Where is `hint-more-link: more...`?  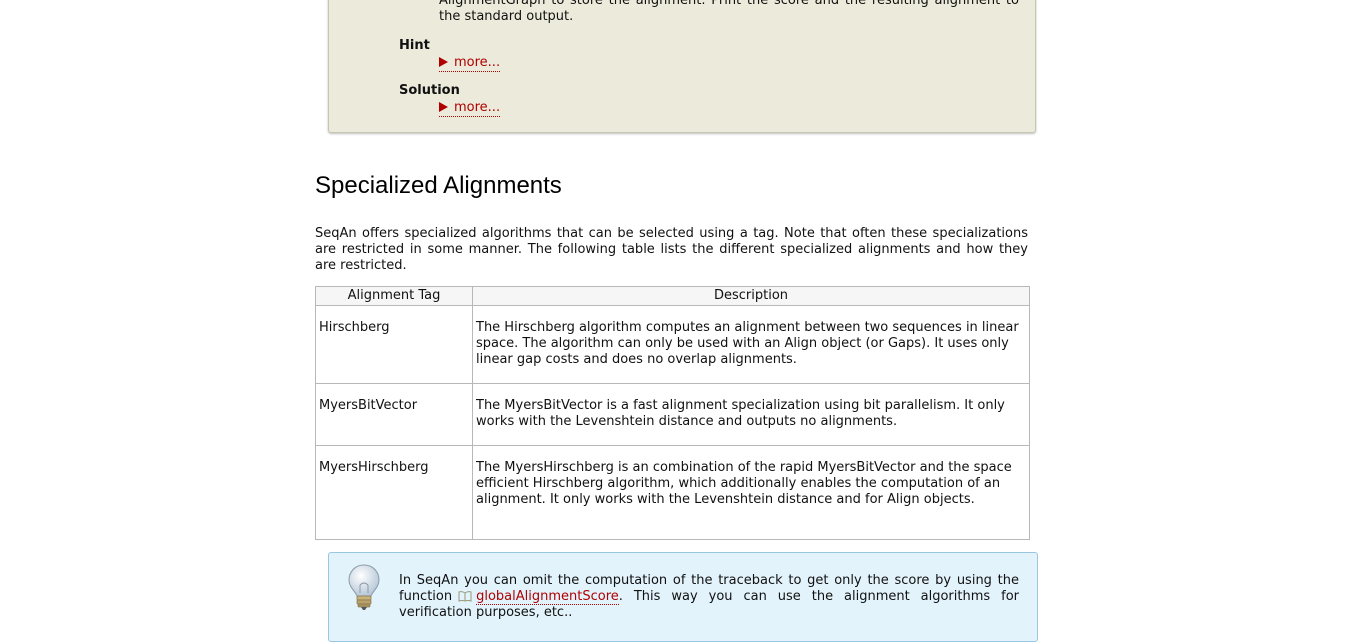 hint-more-link: more... is located at coordinates (470, 63).